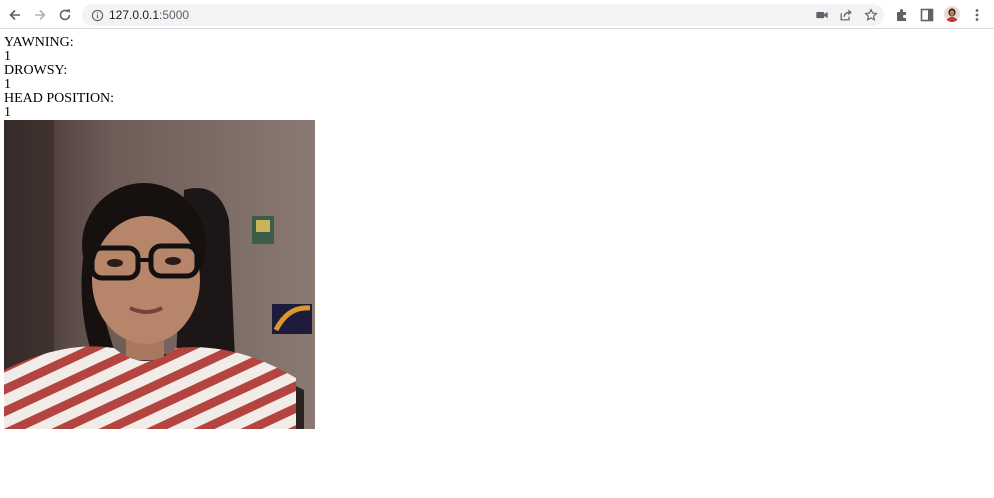 The height and width of the screenshot is (498, 994). I want to click on back-button, so click(15, 15).